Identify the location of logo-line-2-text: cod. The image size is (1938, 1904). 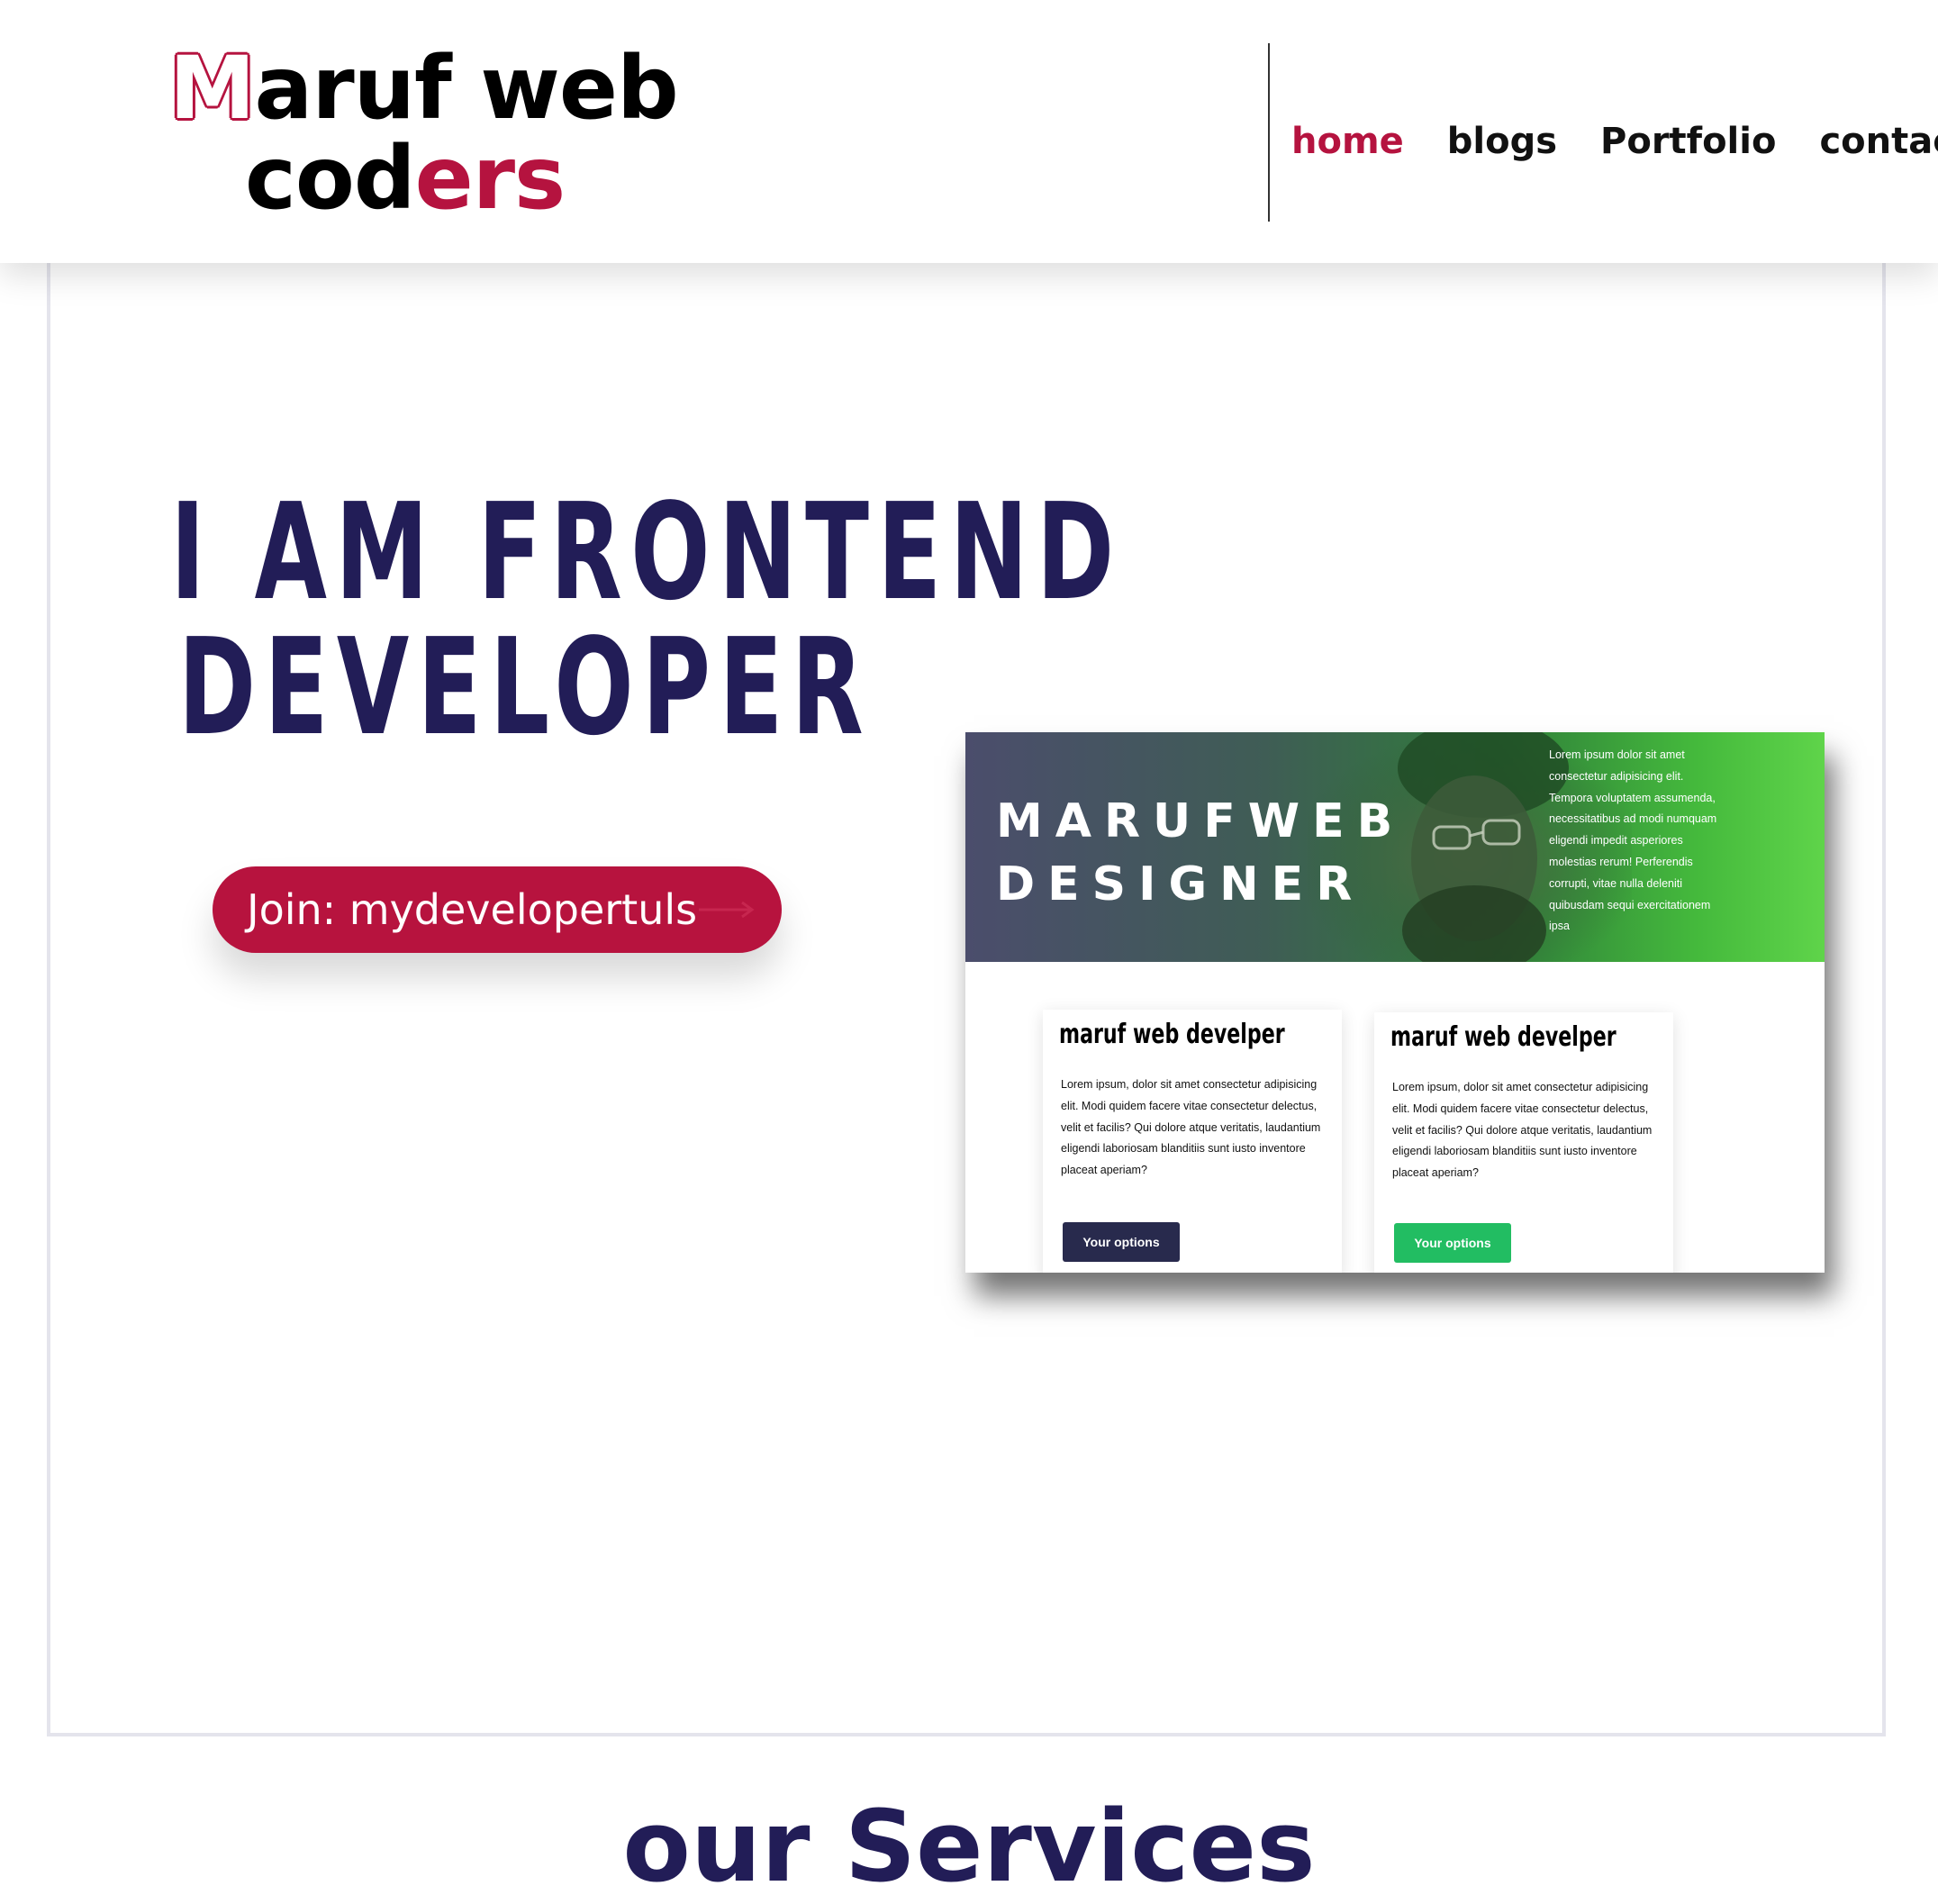
(330, 178).